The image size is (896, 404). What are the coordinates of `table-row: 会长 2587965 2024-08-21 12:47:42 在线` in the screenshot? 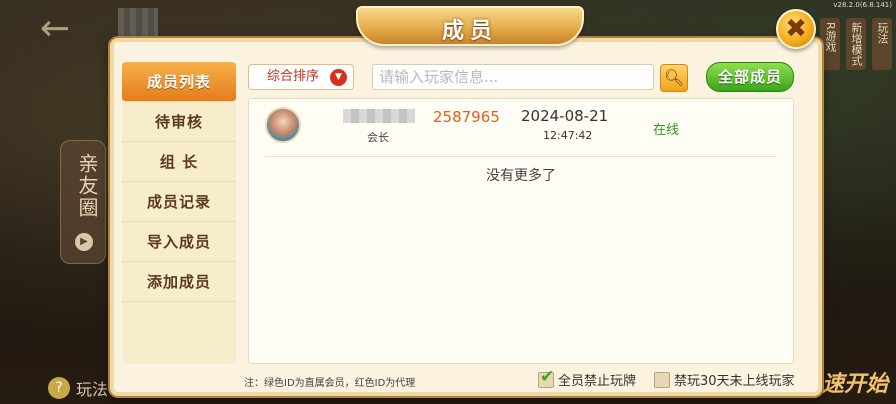 It's located at (521, 128).